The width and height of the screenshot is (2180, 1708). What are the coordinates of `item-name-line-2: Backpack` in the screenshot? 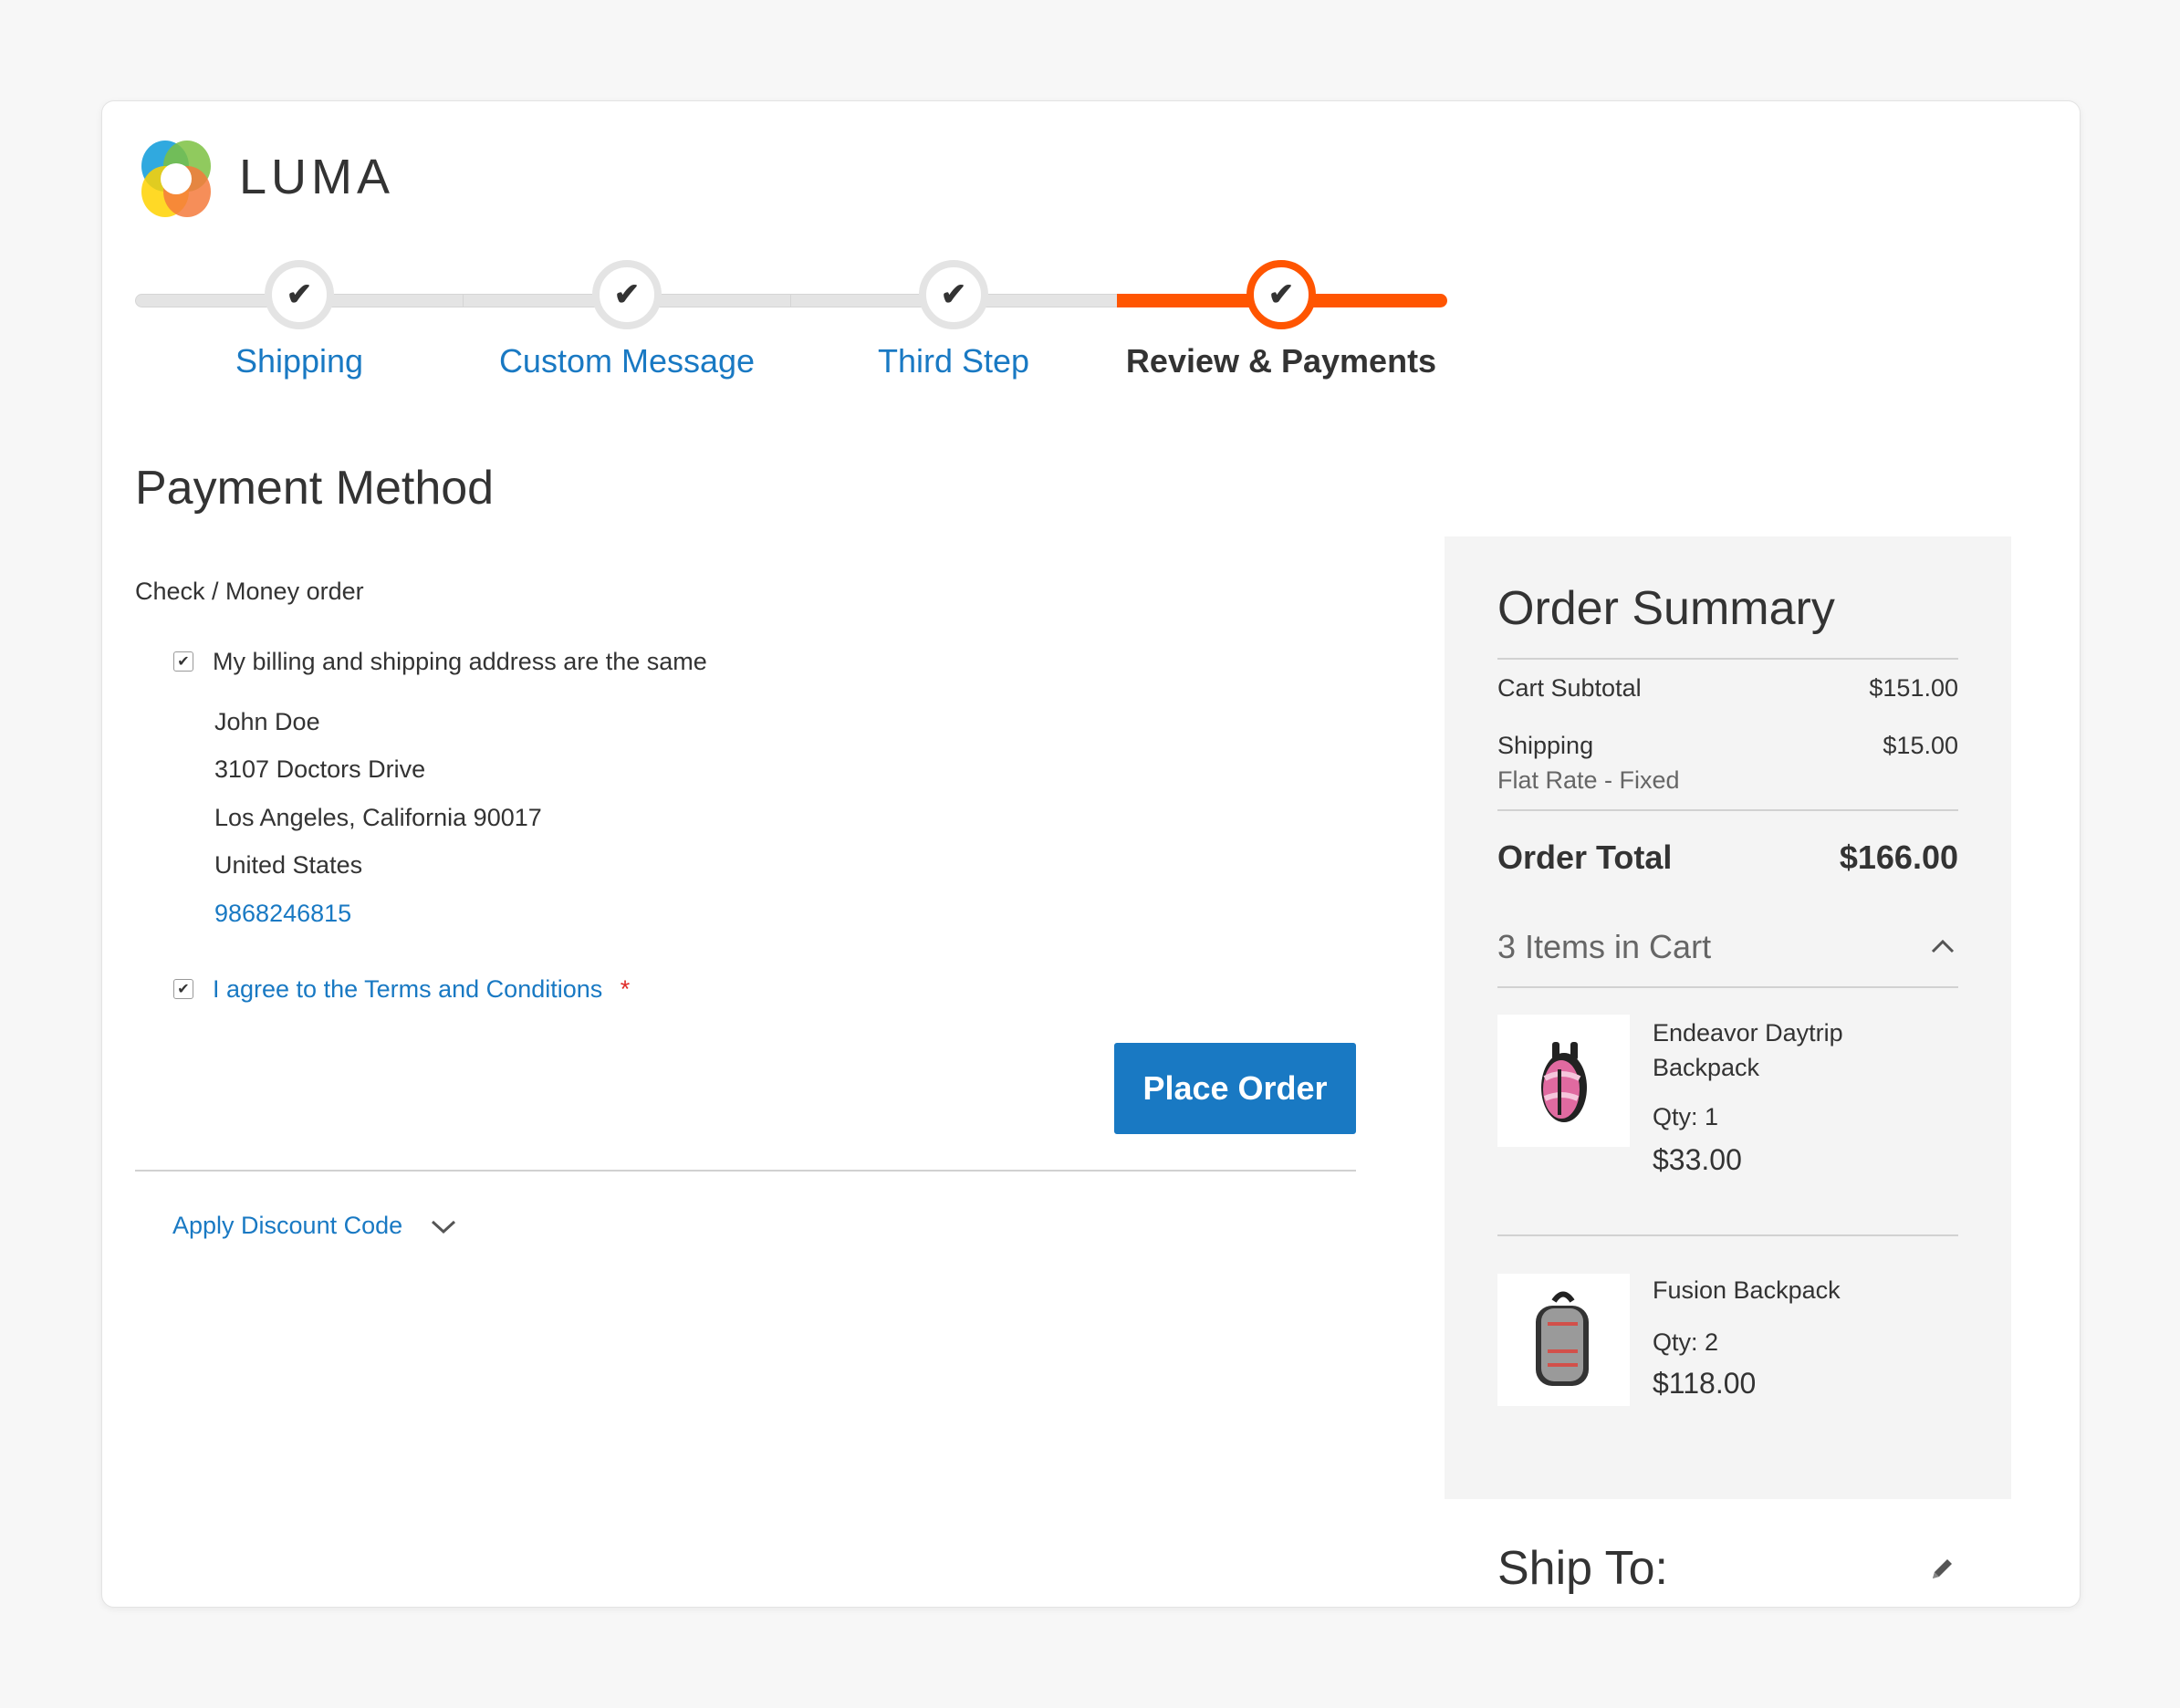 It's located at (1707, 1068).